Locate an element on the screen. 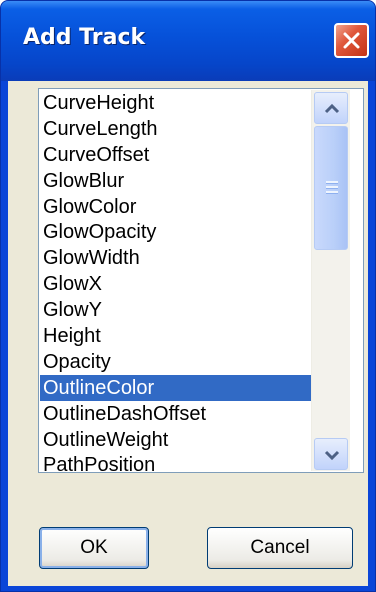 The width and height of the screenshot is (376, 592). list-item: GlowX is located at coordinates (175, 284).